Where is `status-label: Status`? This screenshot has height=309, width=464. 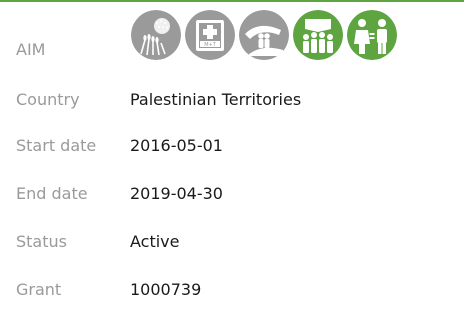
status-label: Status is located at coordinates (41, 241).